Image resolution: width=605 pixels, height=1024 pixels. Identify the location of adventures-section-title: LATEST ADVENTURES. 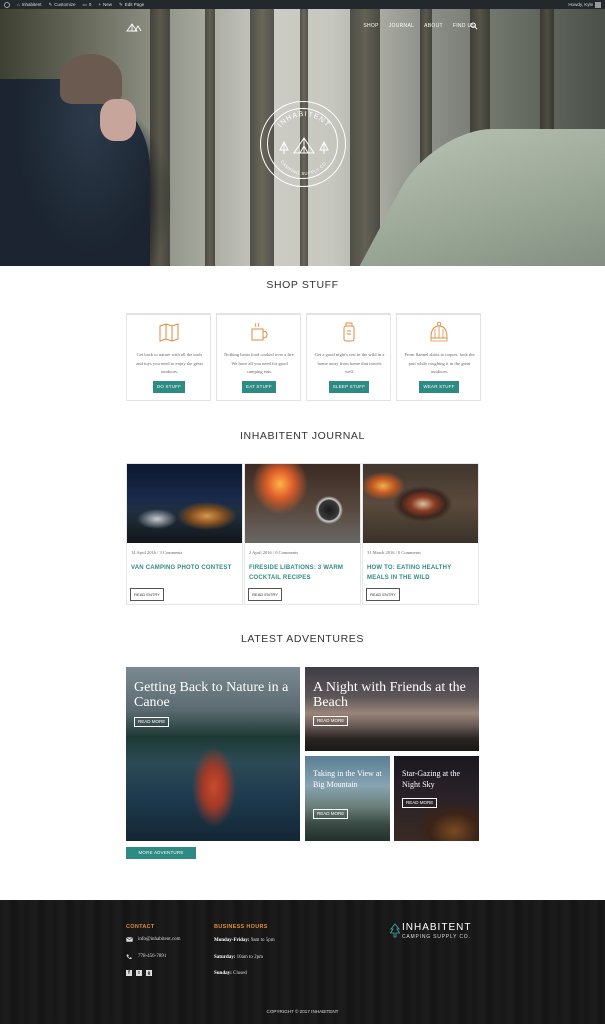
(302, 639).